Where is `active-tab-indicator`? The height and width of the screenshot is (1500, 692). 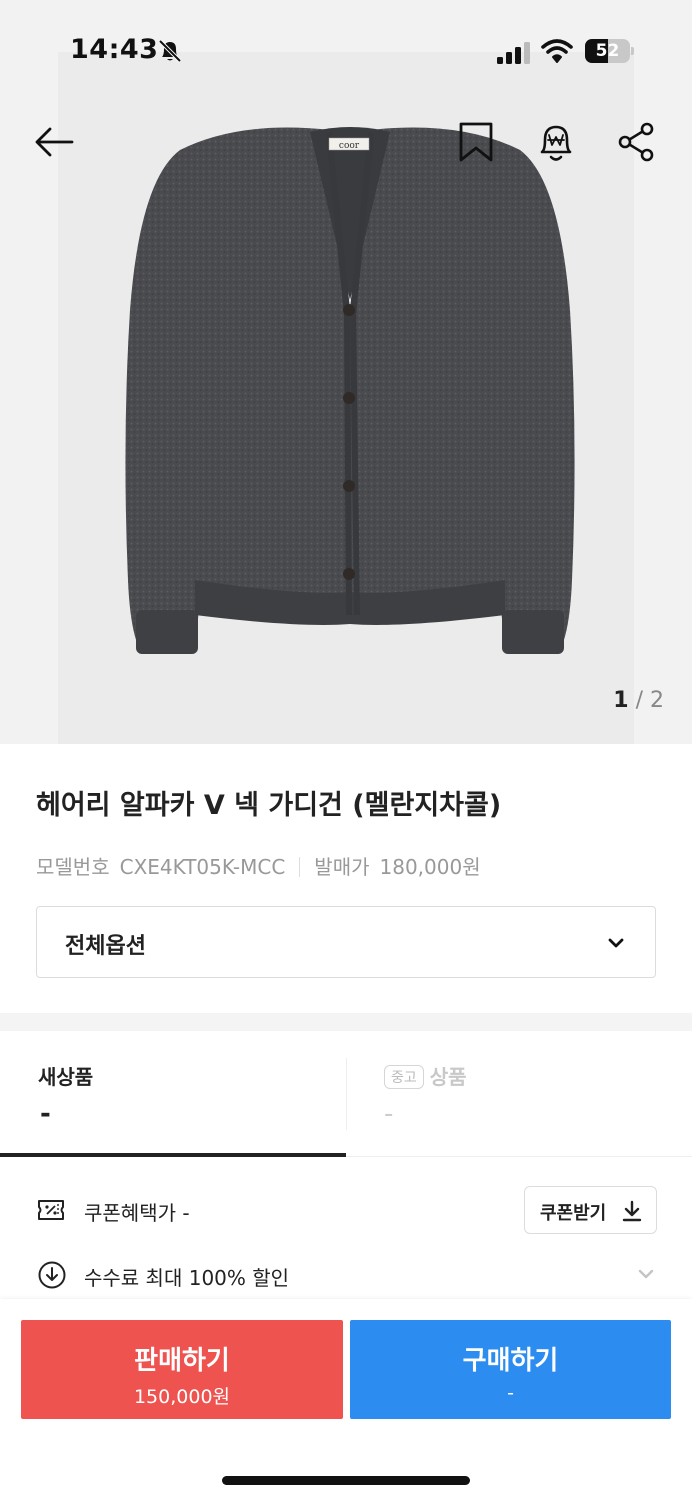 active-tab-indicator is located at coordinates (173, 1155).